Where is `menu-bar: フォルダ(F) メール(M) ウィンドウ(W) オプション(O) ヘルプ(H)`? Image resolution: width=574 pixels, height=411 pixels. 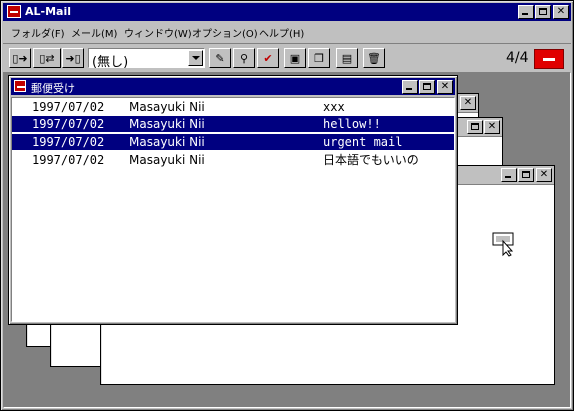
menu-bar: フォルダ(F) メール(M) ウィンドウ(W) オプション(O) ヘルプ(H) is located at coordinates (287, 31).